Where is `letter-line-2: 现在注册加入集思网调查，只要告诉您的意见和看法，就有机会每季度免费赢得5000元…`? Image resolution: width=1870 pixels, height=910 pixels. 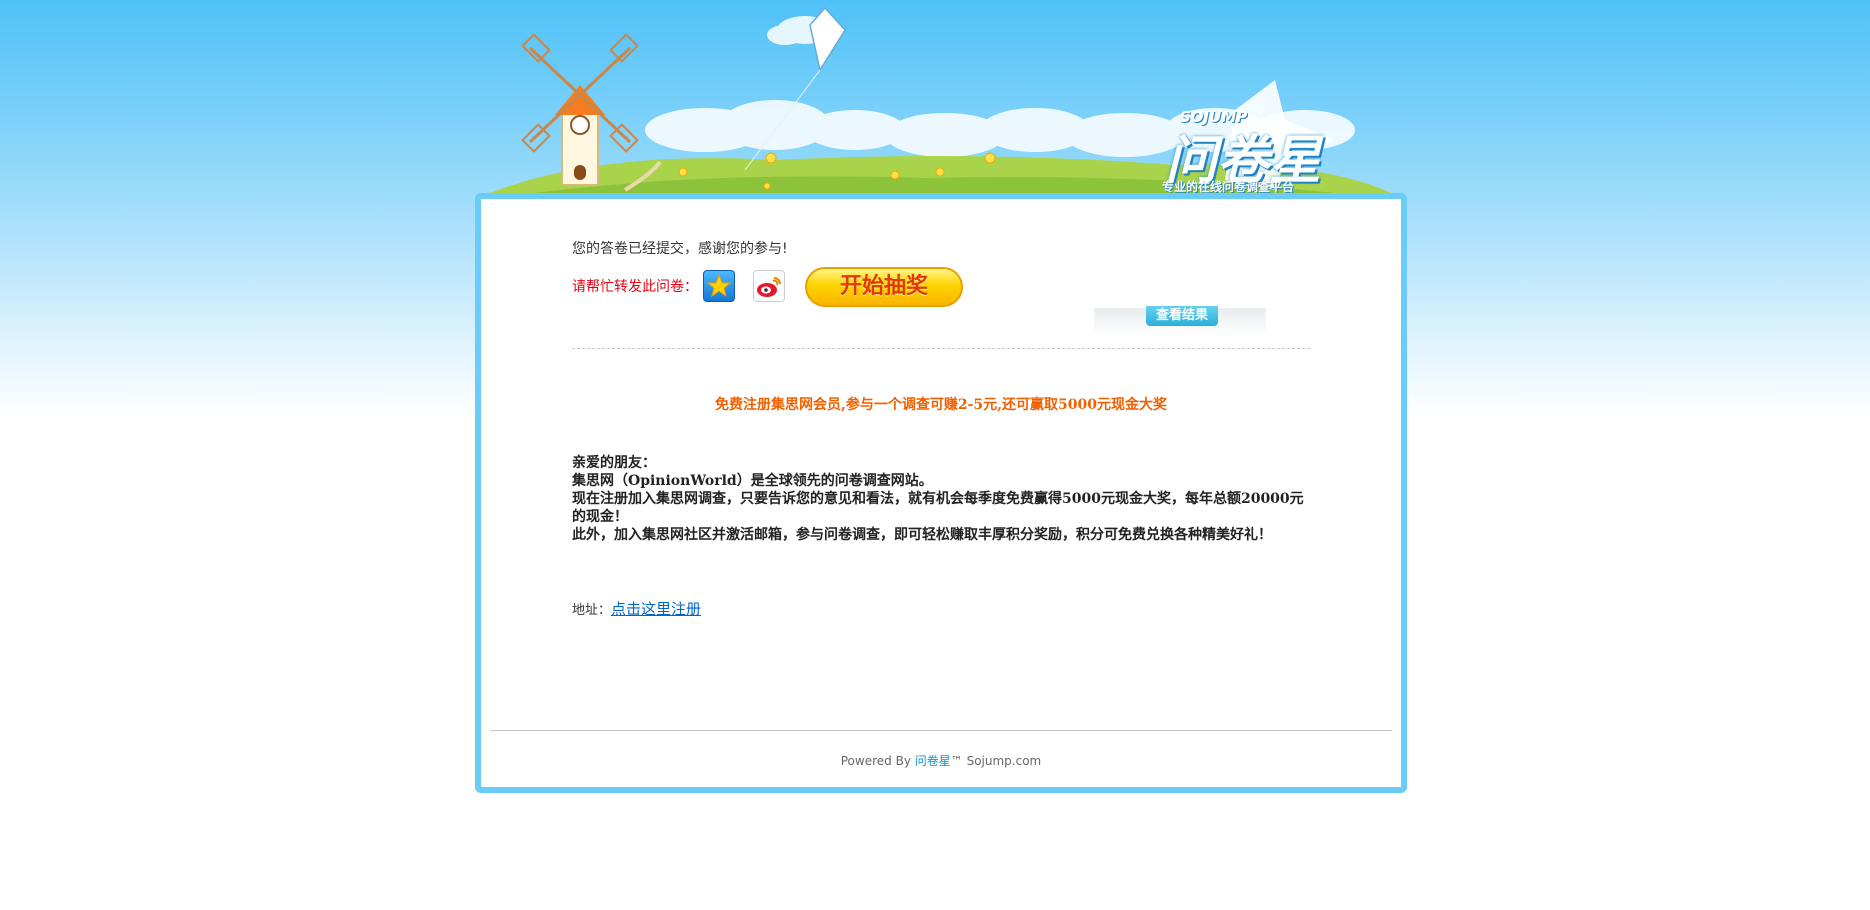
letter-line-2: 现在注册加入集思网调查，只要告诉您的意见和看法，就有机会每季度免费赢得5000元… is located at coordinates (938, 508).